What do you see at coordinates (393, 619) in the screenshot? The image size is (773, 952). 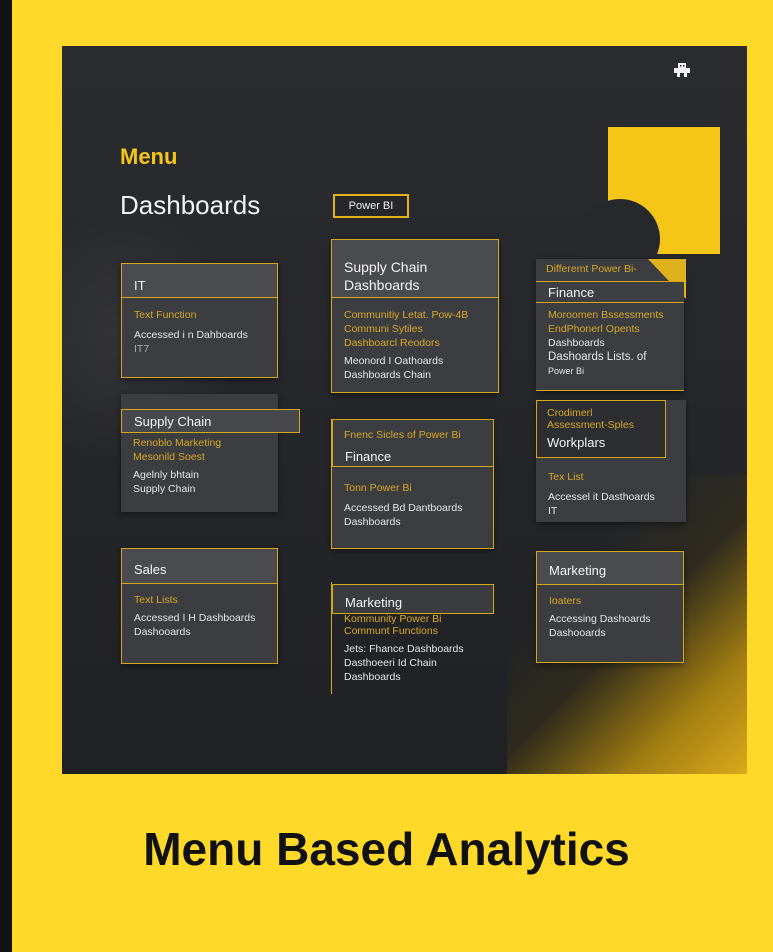 I see `card-line: Kommunity Power Bi` at bounding box center [393, 619].